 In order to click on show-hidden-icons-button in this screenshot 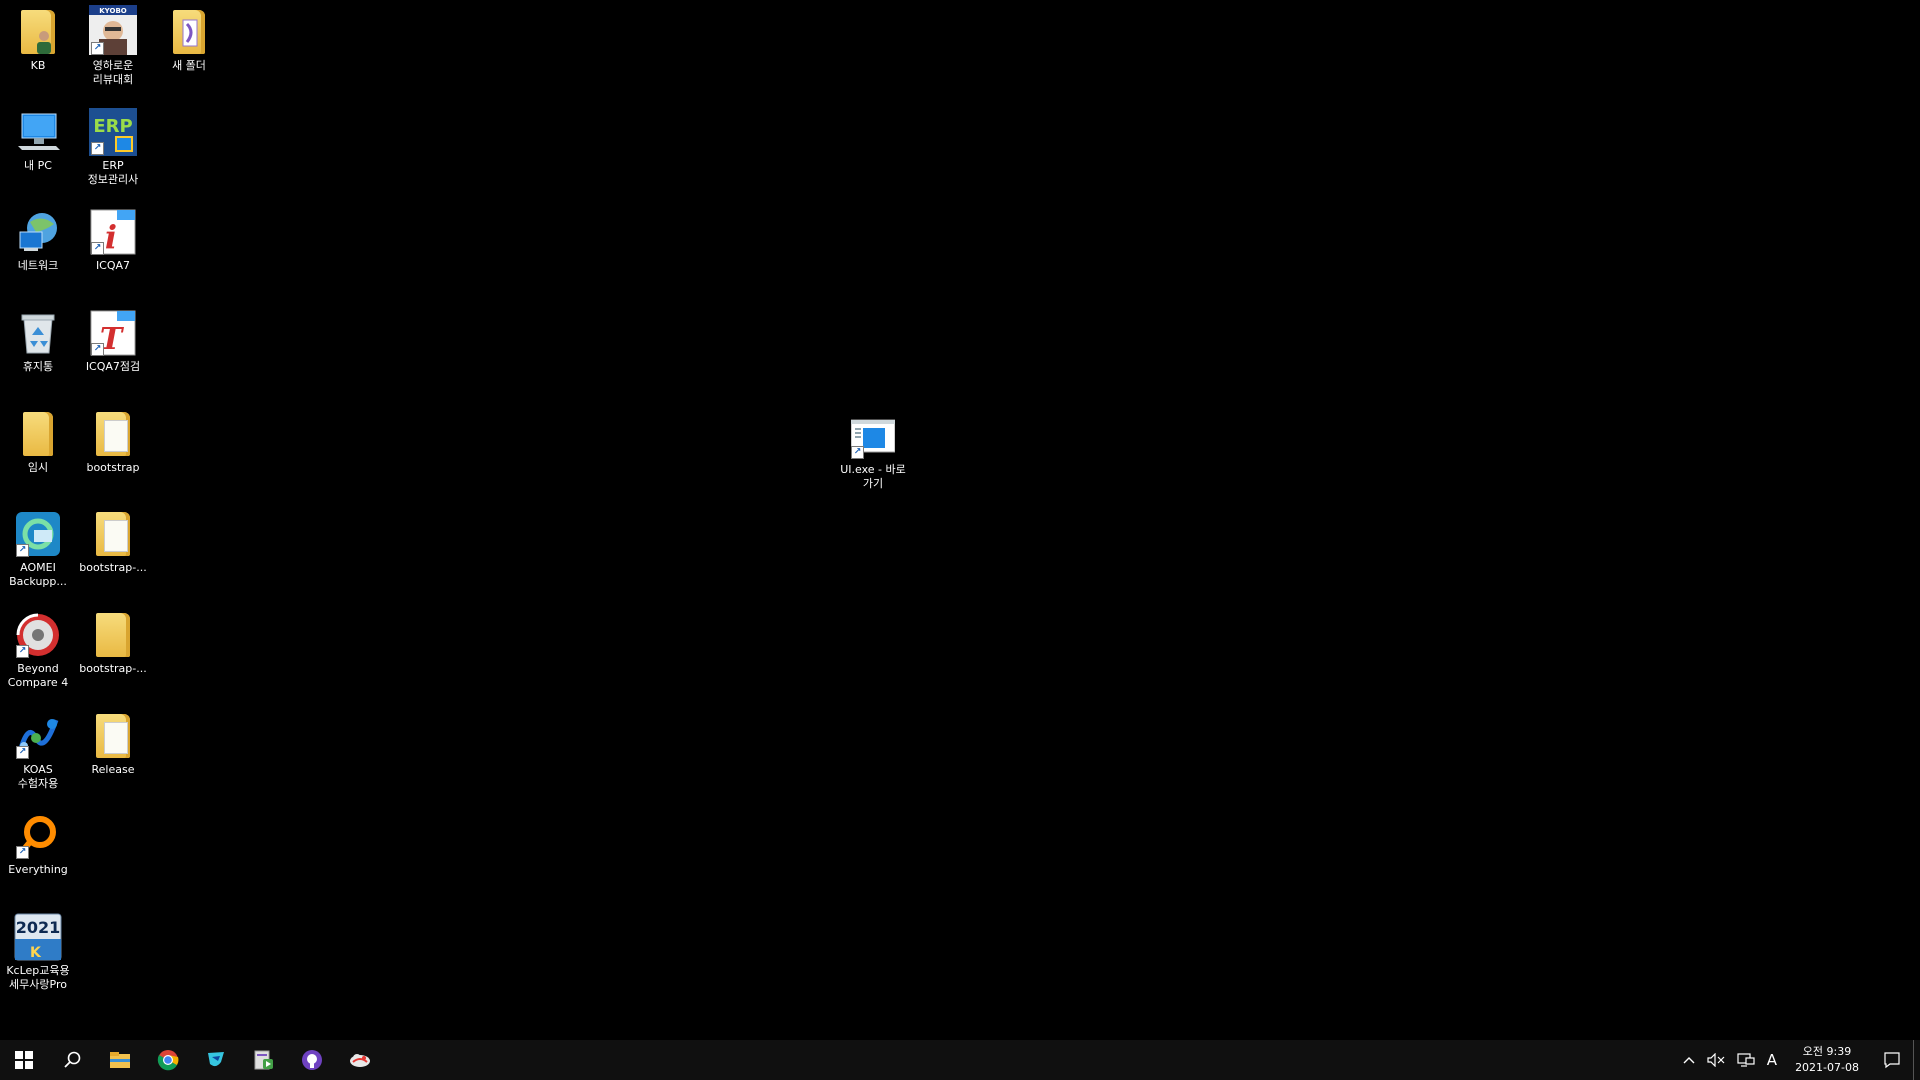, I will do `click(1689, 1060)`.